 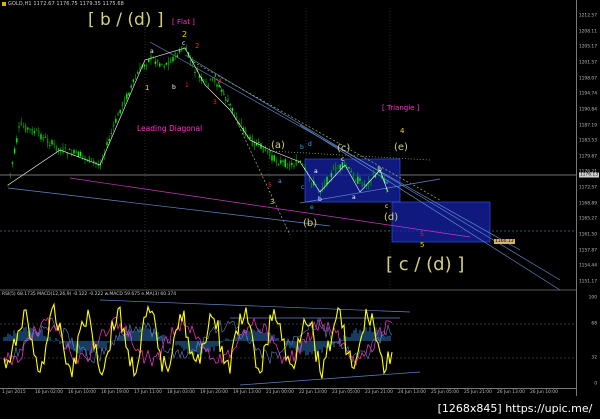 I want to click on trendline-lower, so click(x=169, y=207).